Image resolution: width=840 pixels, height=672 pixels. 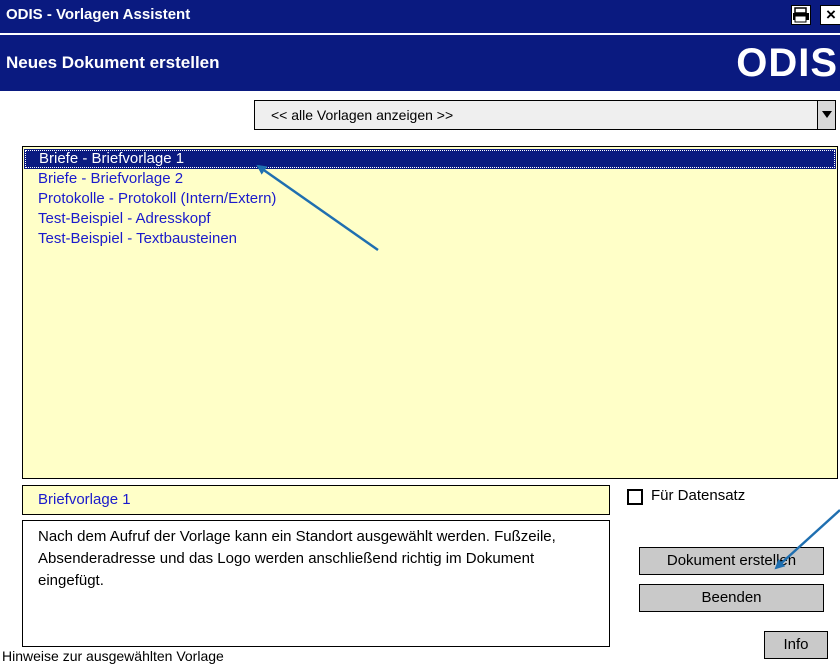 I want to click on list-item: Test-Beispiel - Adresskopf, so click(x=429, y=219).